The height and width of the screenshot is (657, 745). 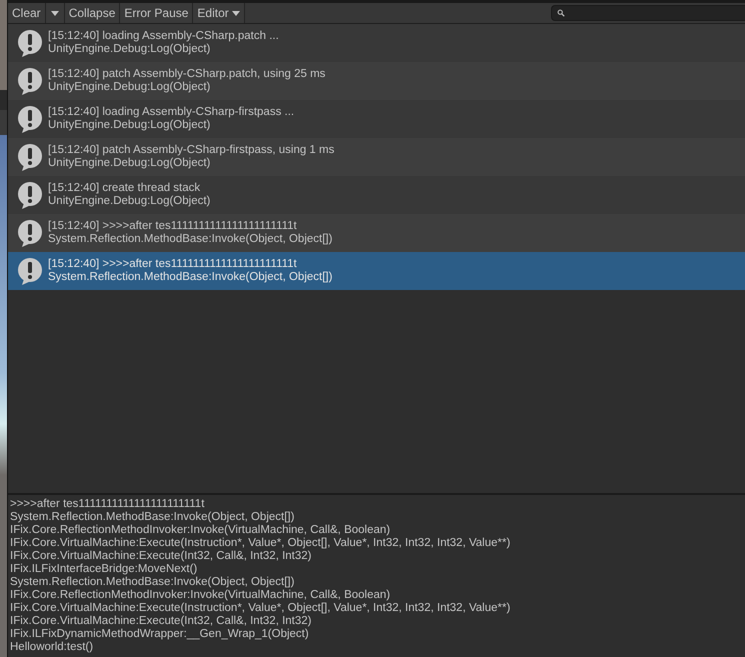 I want to click on search-field, so click(x=648, y=13).